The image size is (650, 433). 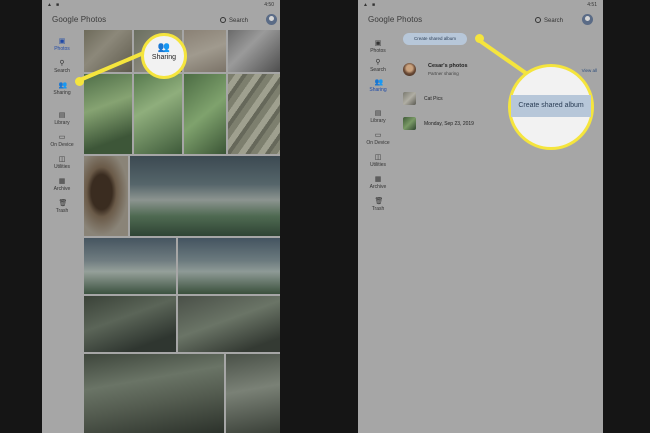 What do you see at coordinates (589, 70) in the screenshot?
I see `view-all-link: View all` at bounding box center [589, 70].